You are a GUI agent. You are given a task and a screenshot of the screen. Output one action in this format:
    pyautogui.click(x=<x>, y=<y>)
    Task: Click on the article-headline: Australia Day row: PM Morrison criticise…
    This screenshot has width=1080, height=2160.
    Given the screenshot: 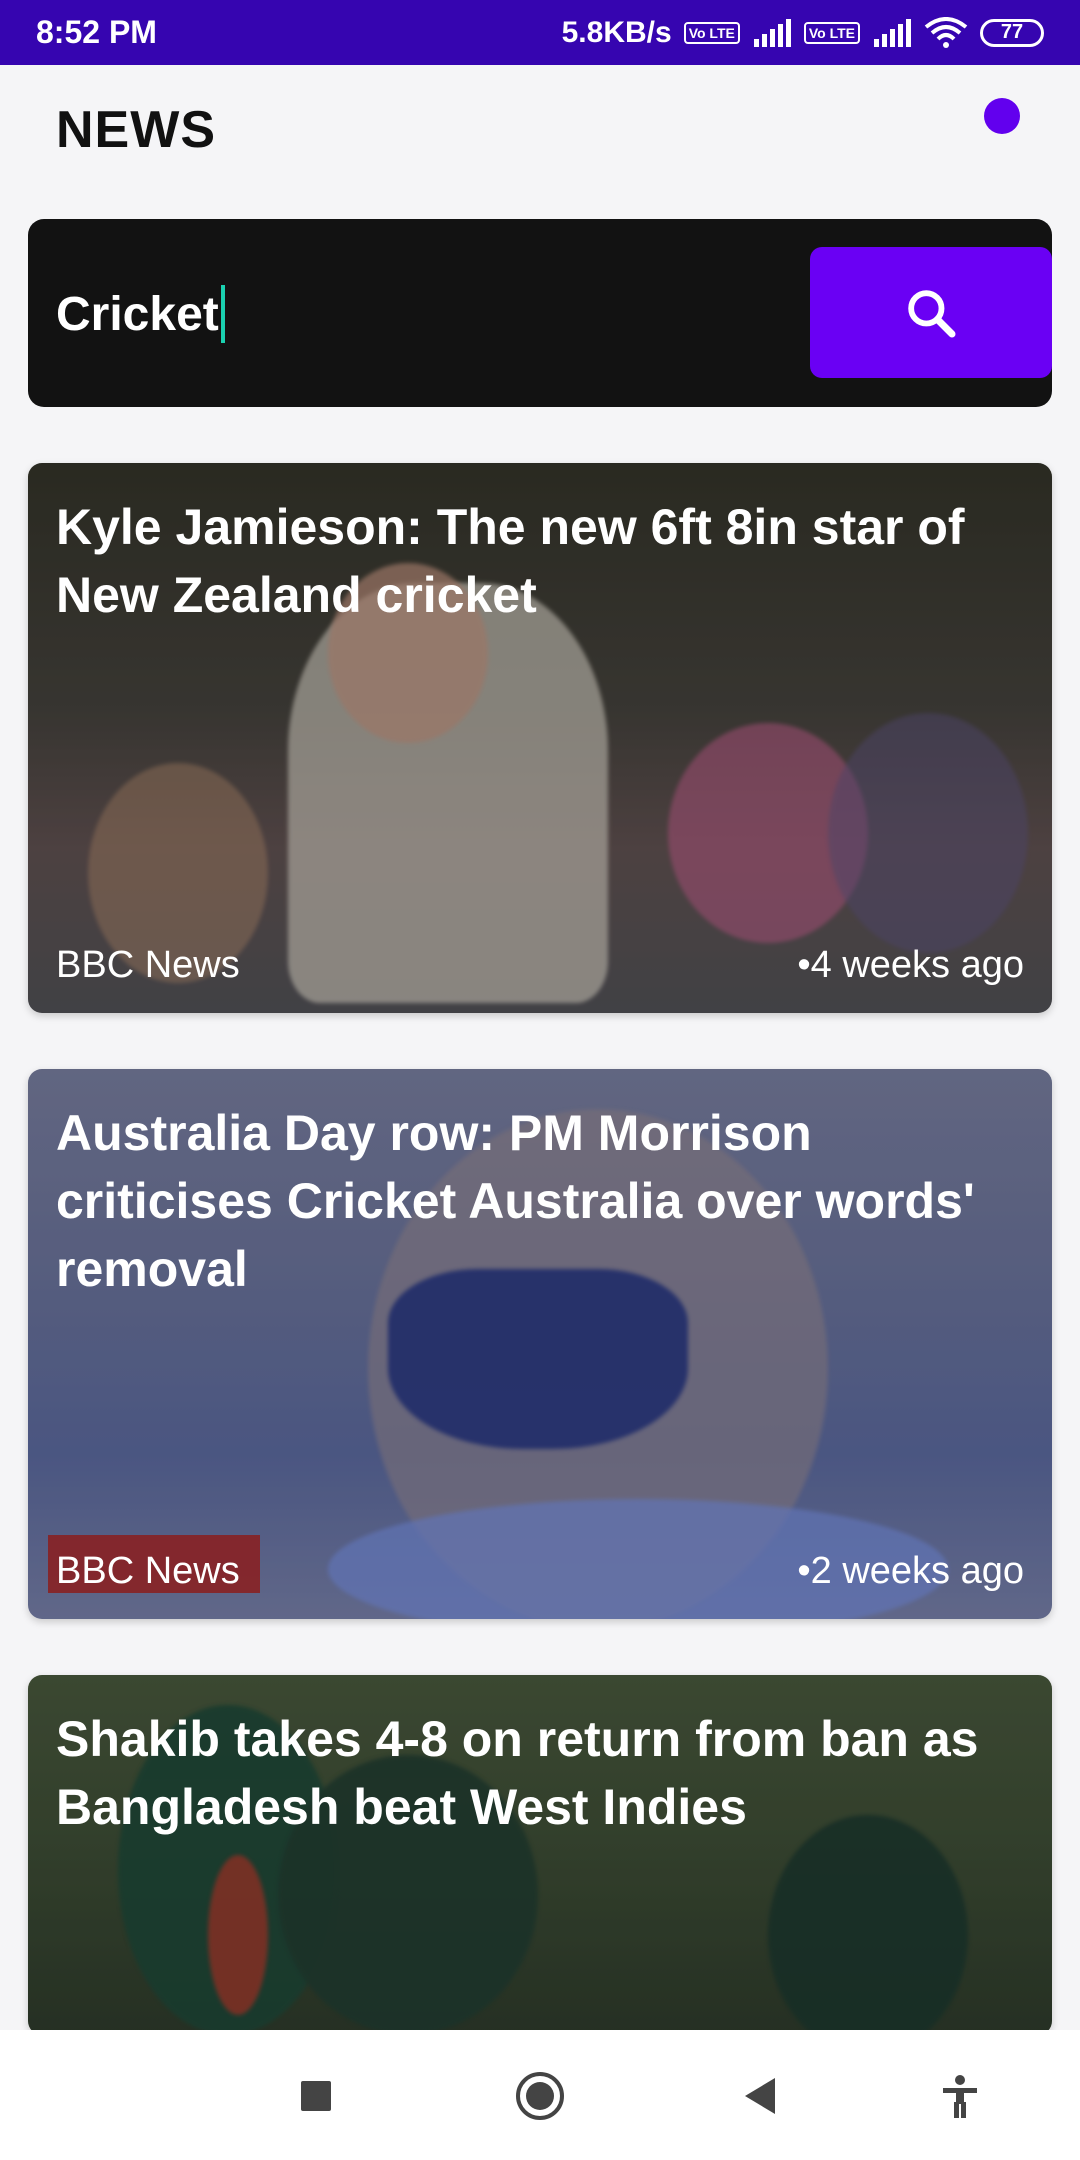 What is the action you would take?
    pyautogui.click(x=515, y=1201)
    